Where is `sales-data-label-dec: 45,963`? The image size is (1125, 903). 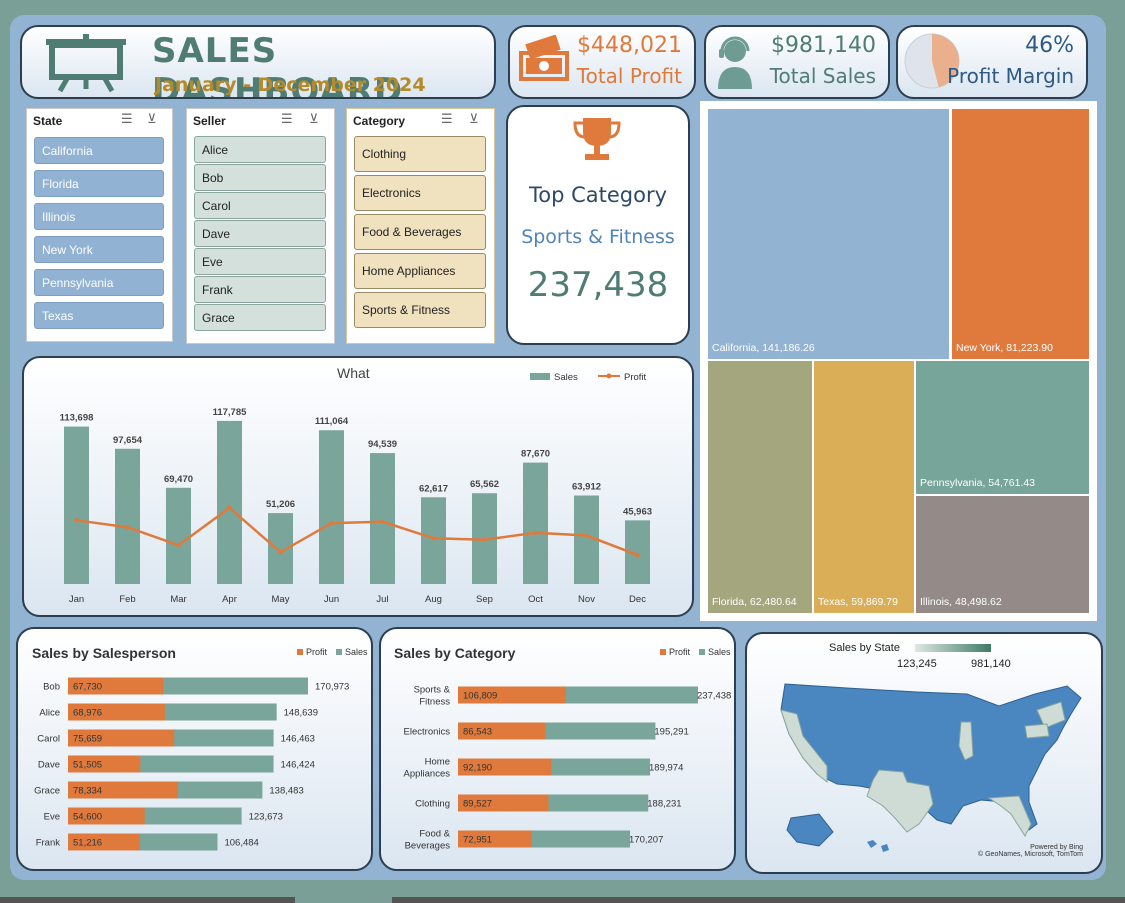 sales-data-label-dec: 45,963 is located at coordinates (637, 511).